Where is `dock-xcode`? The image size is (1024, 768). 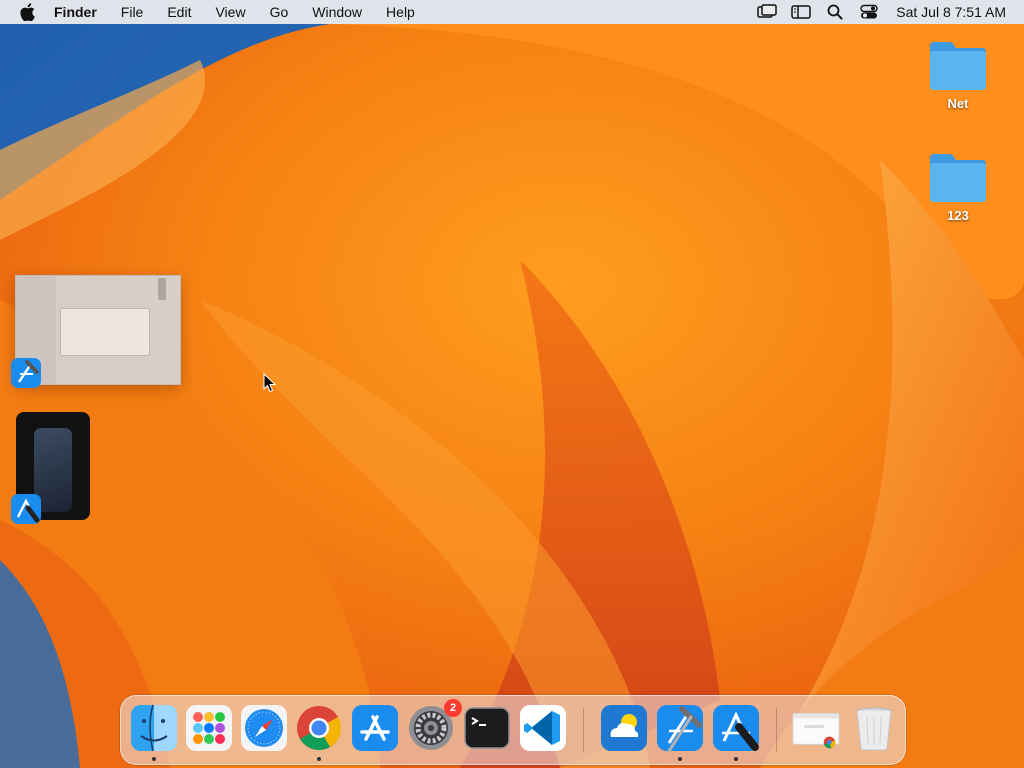 dock-xcode is located at coordinates (680, 728).